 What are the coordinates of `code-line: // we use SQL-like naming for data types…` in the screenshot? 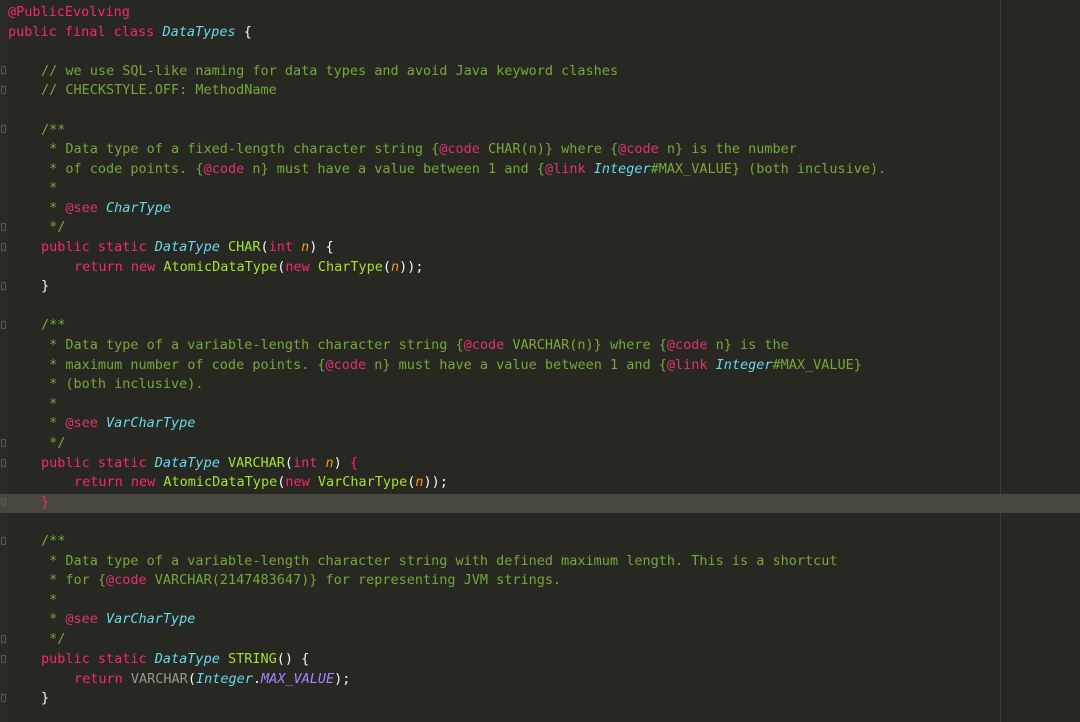 It's located at (329, 71).